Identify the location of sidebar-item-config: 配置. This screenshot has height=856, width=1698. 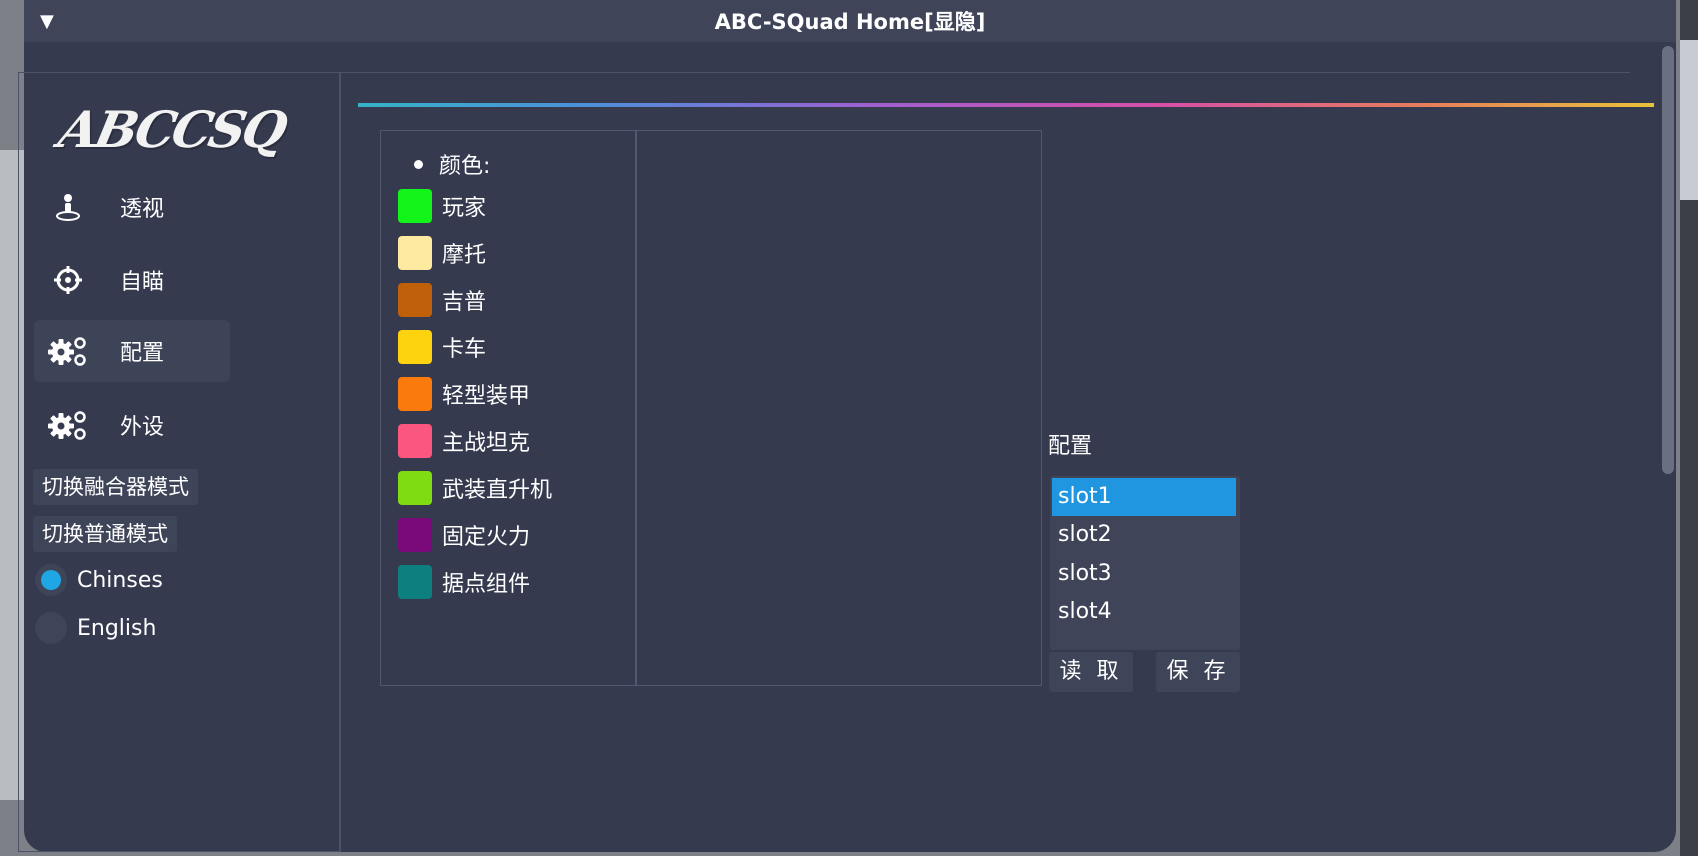
(132, 351).